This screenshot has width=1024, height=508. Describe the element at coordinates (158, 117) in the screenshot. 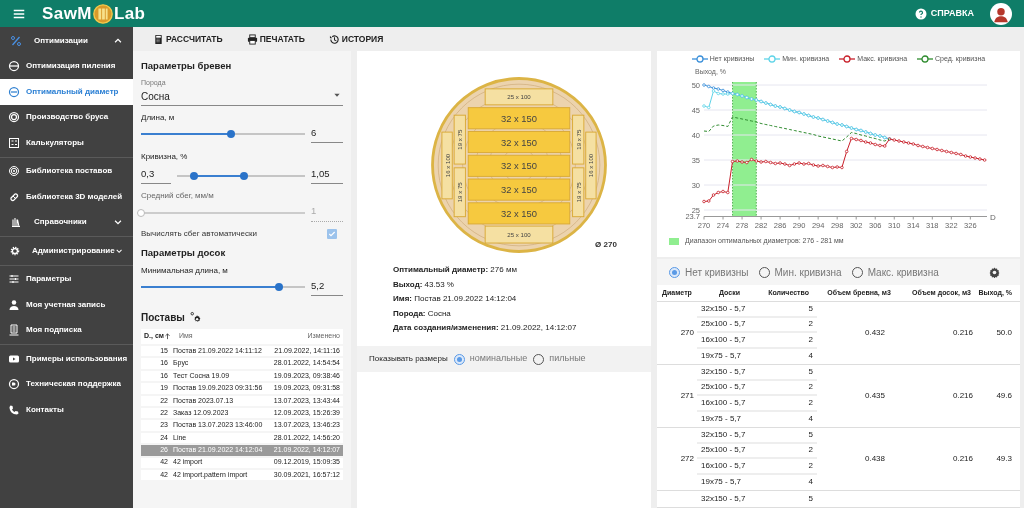

I see `field-label: Длина, м` at that location.